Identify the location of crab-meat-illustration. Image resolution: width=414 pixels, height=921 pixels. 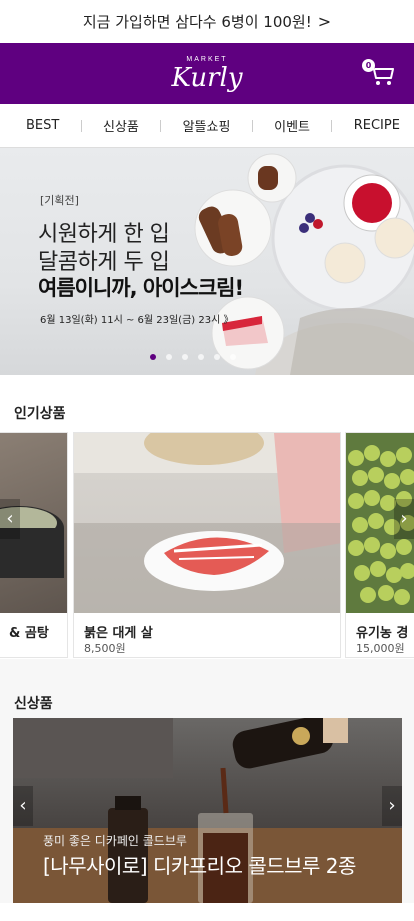
(207, 523).